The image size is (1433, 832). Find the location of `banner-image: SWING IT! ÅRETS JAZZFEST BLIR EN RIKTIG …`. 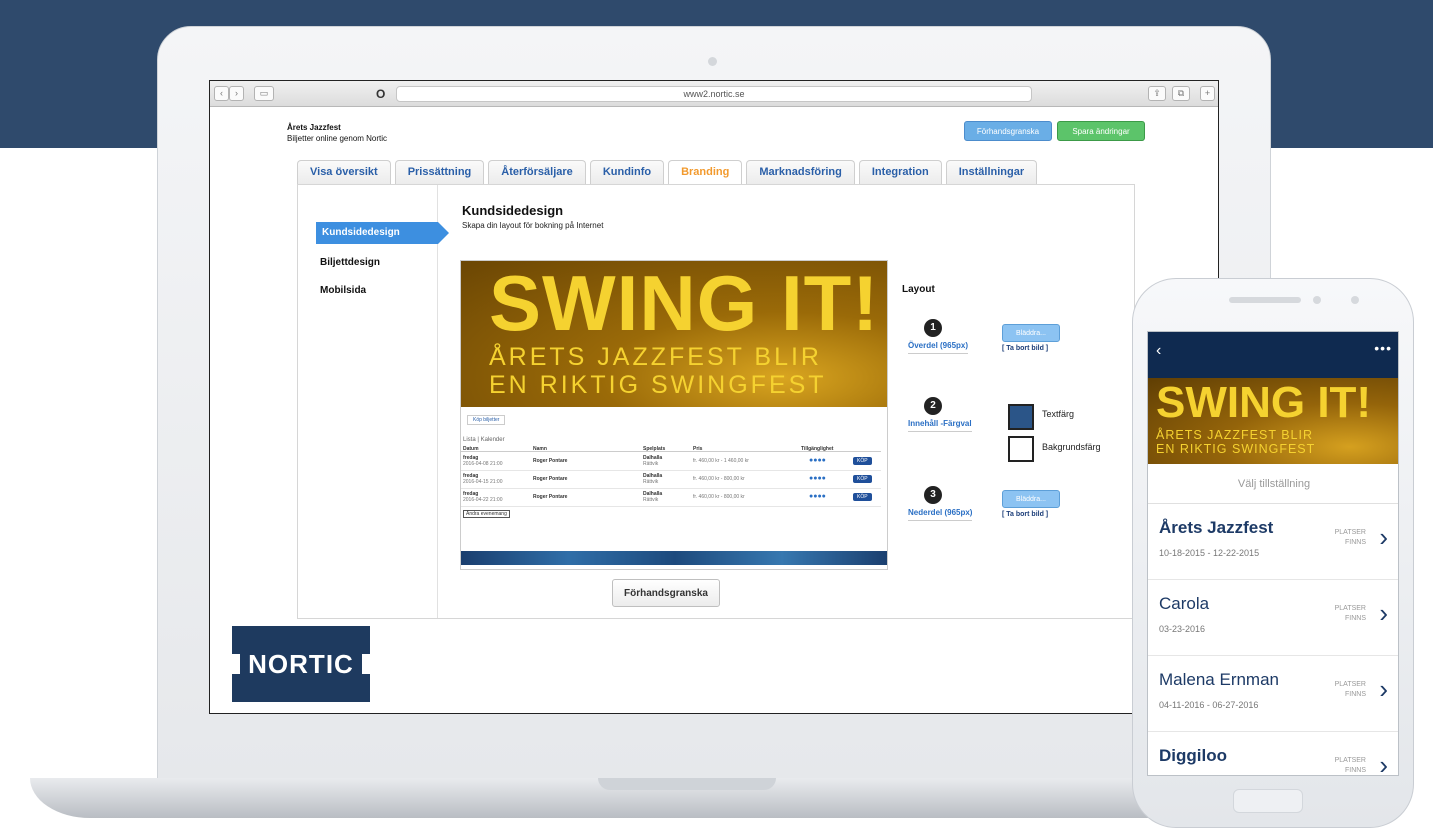

banner-image: SWING IT! ÅRETS JAZZFEST BLIR EN RIKTIG … is located at coordinates (674, 333).